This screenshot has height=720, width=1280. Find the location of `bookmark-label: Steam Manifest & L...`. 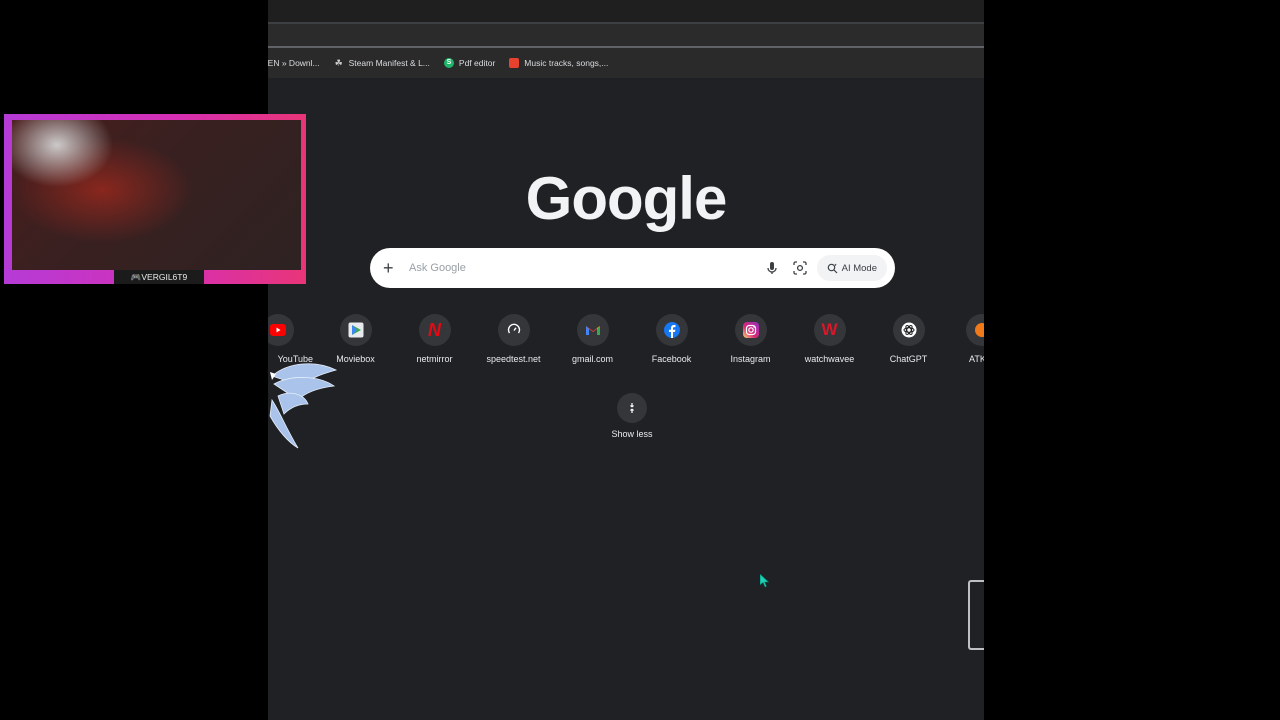

bookmark-label: Steam Manifest & L... is located at coordinates (389, 63).